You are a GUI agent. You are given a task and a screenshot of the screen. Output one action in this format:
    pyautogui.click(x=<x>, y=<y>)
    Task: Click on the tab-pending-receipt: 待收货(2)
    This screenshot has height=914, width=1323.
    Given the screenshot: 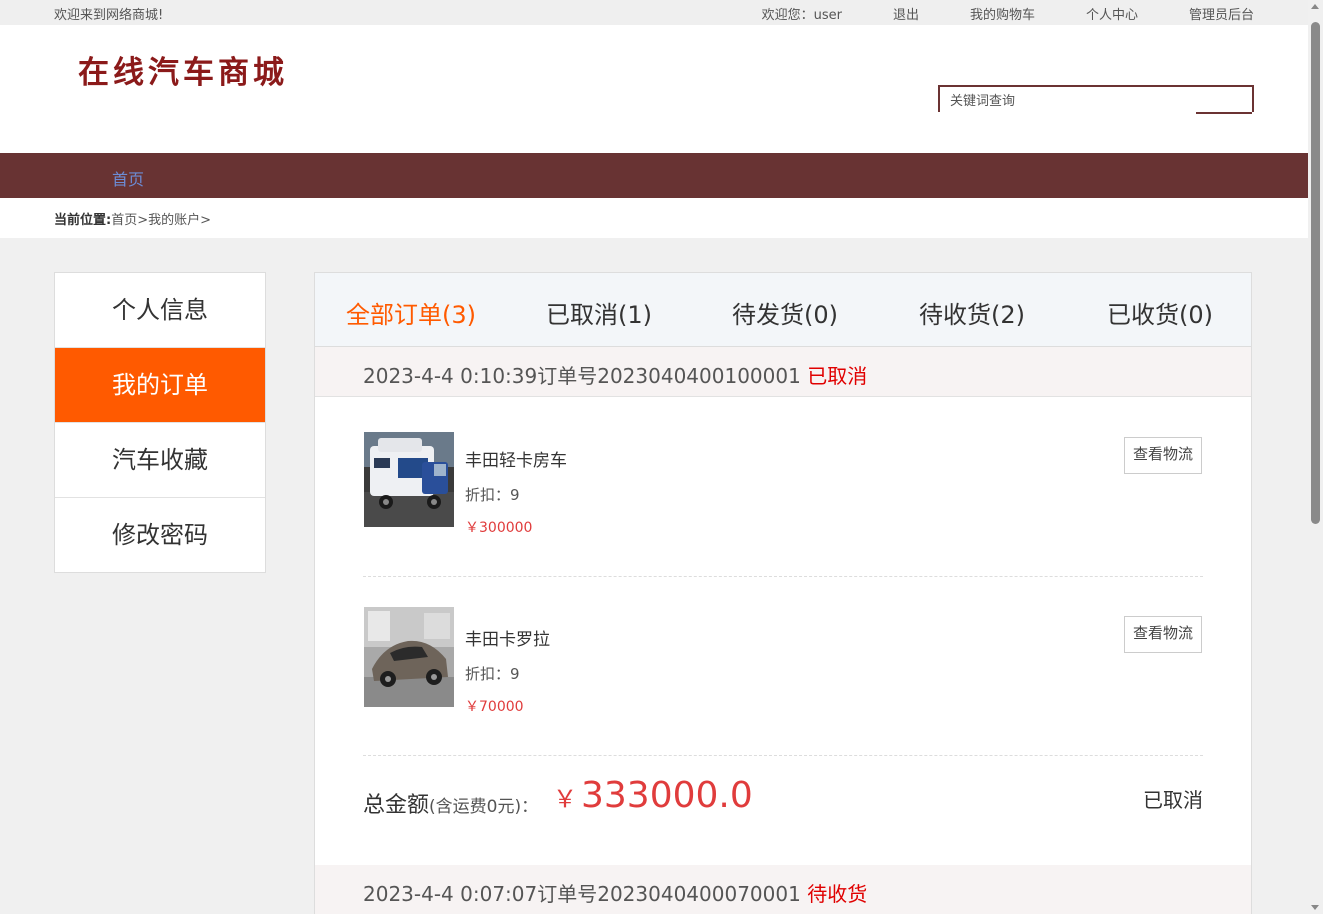 What is the action you would take?
    pyautogui.click(x=972, y=312)
    